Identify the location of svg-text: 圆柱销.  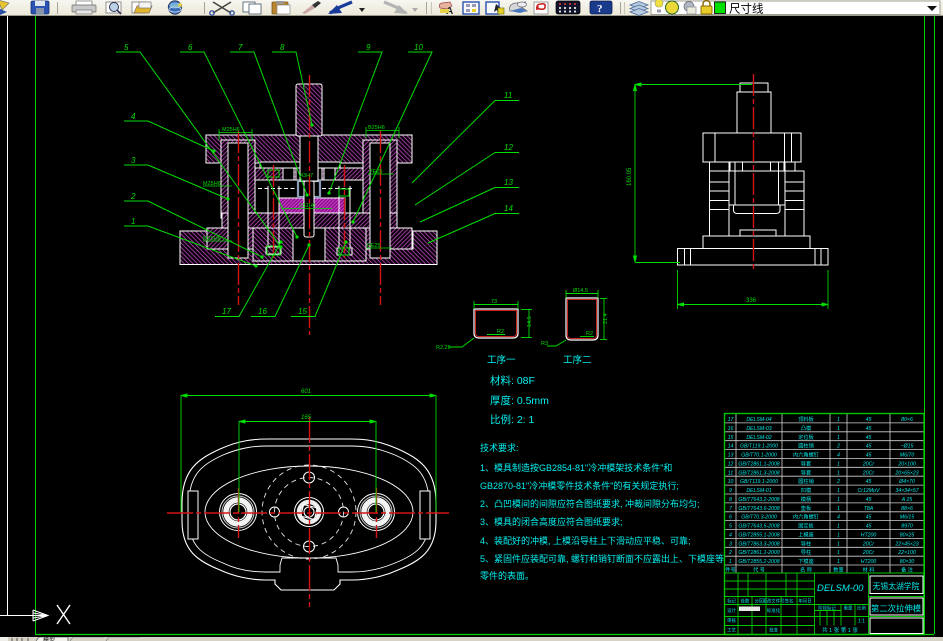
(806, 446).